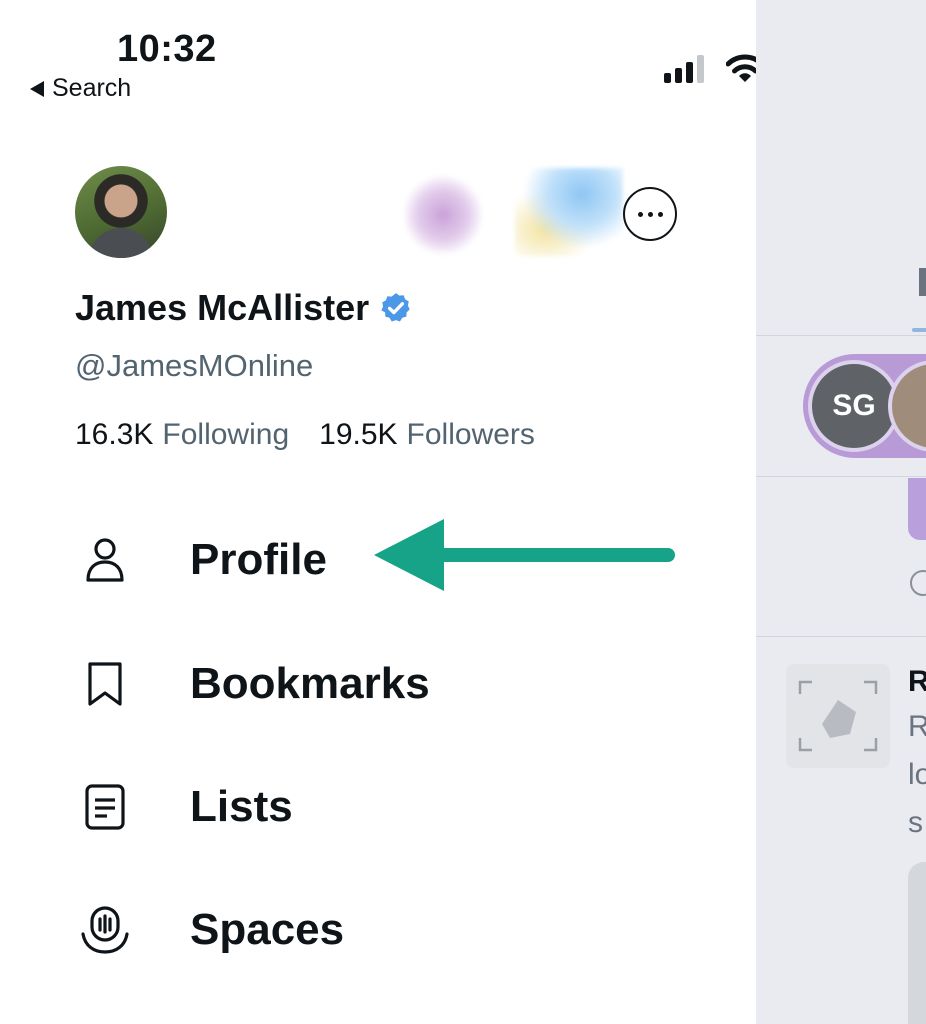 The image size is (926, 1024). I want to click on post-thumbnail, so click(838, 716).